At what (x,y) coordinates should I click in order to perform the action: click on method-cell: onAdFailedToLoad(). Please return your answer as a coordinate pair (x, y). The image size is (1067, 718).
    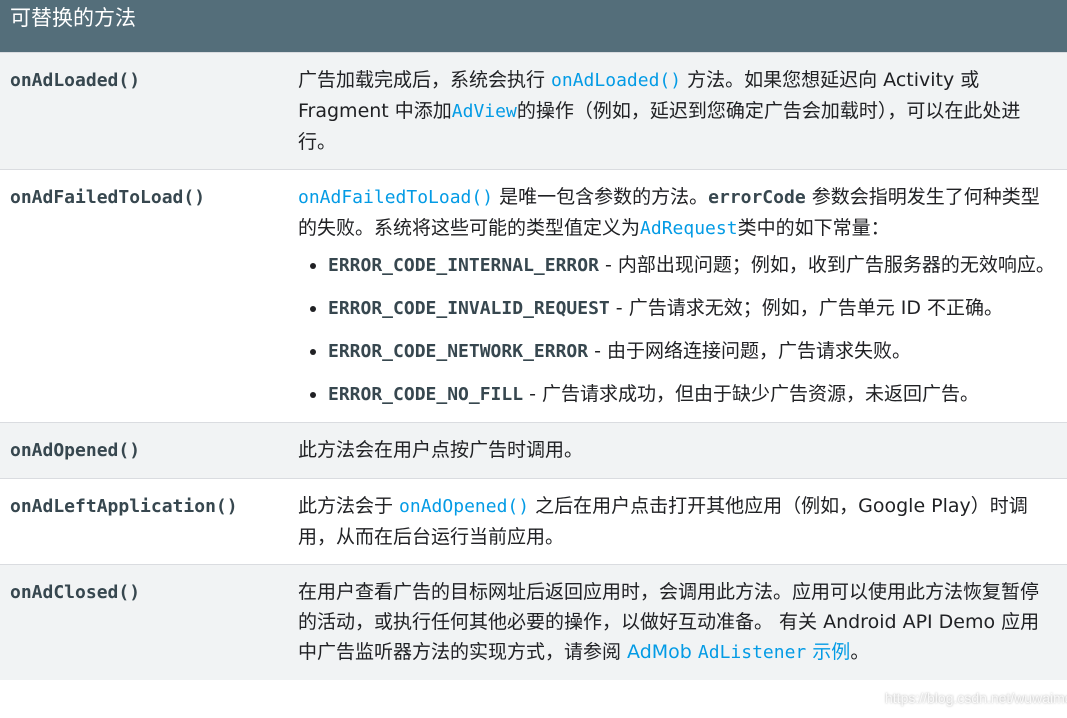
    Looking at the image, I should click on (144, 296).